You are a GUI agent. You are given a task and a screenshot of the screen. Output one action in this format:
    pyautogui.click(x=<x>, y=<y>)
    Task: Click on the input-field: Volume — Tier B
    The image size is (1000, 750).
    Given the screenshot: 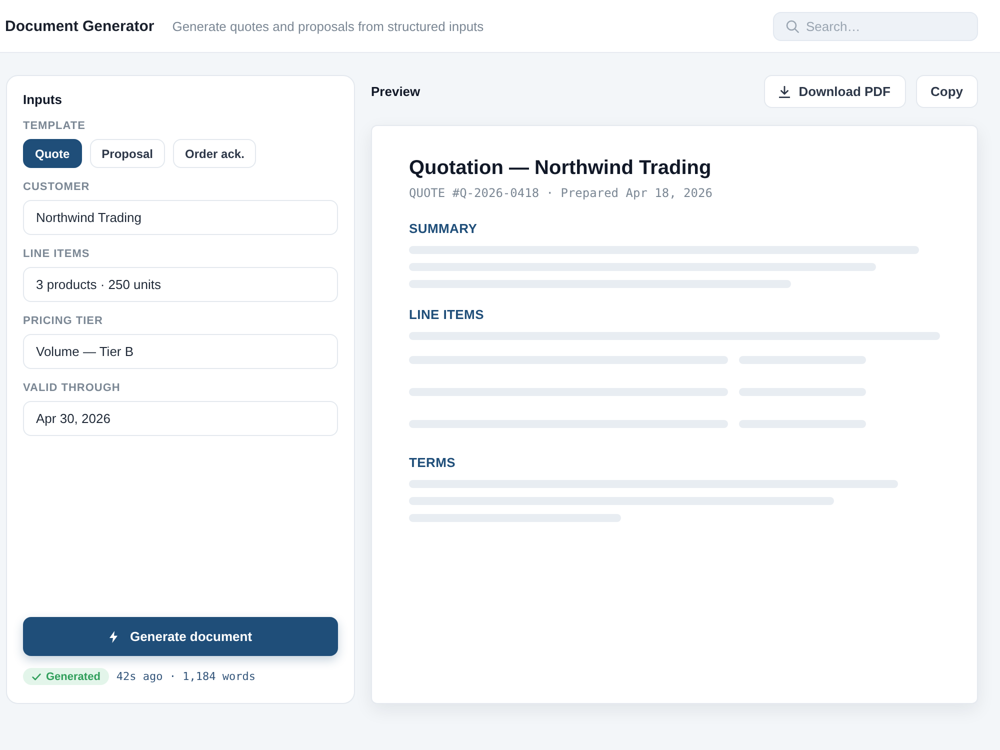 What is the action you would take?
    pyautogui.click(x=180, y=351)
    